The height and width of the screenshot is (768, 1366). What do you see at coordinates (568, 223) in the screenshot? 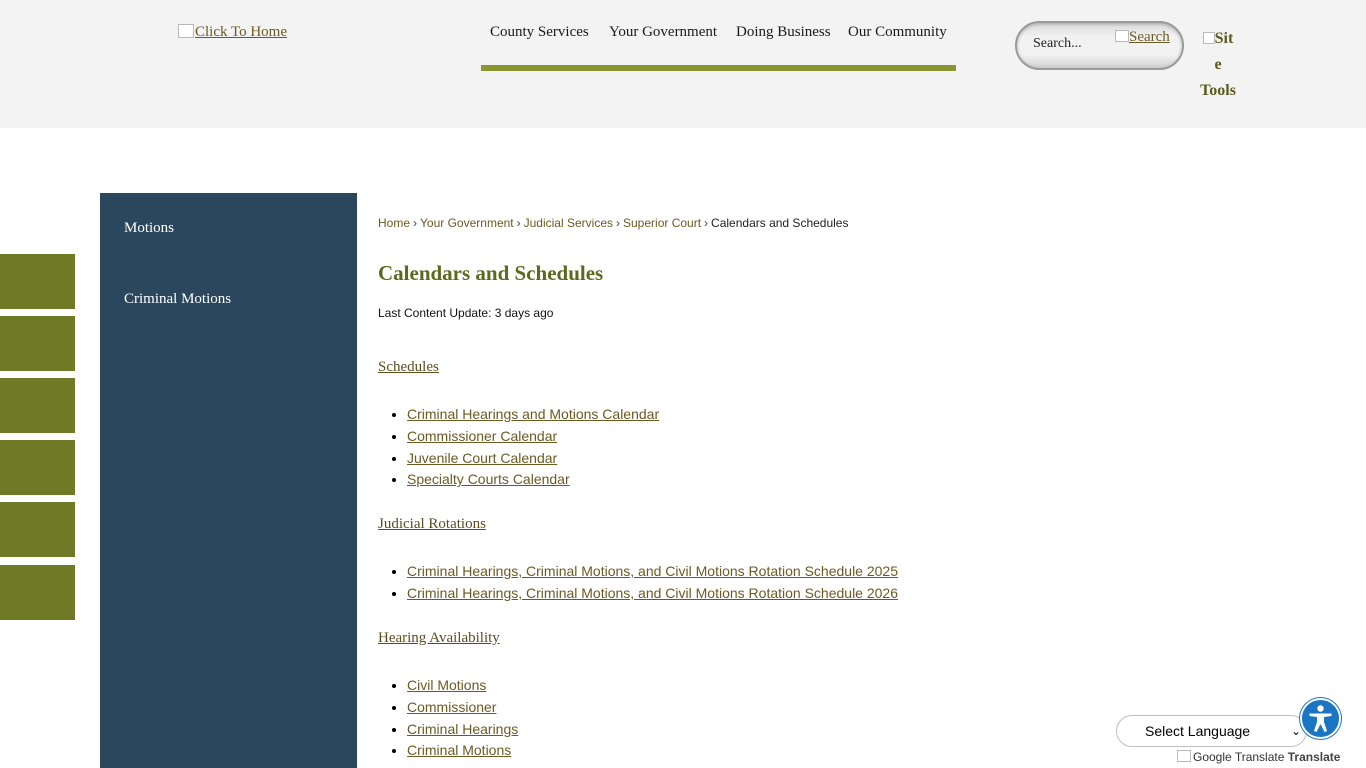
I see `breadcrumb-judicial-services: Judicial Services` at bounding box center [568, 223].